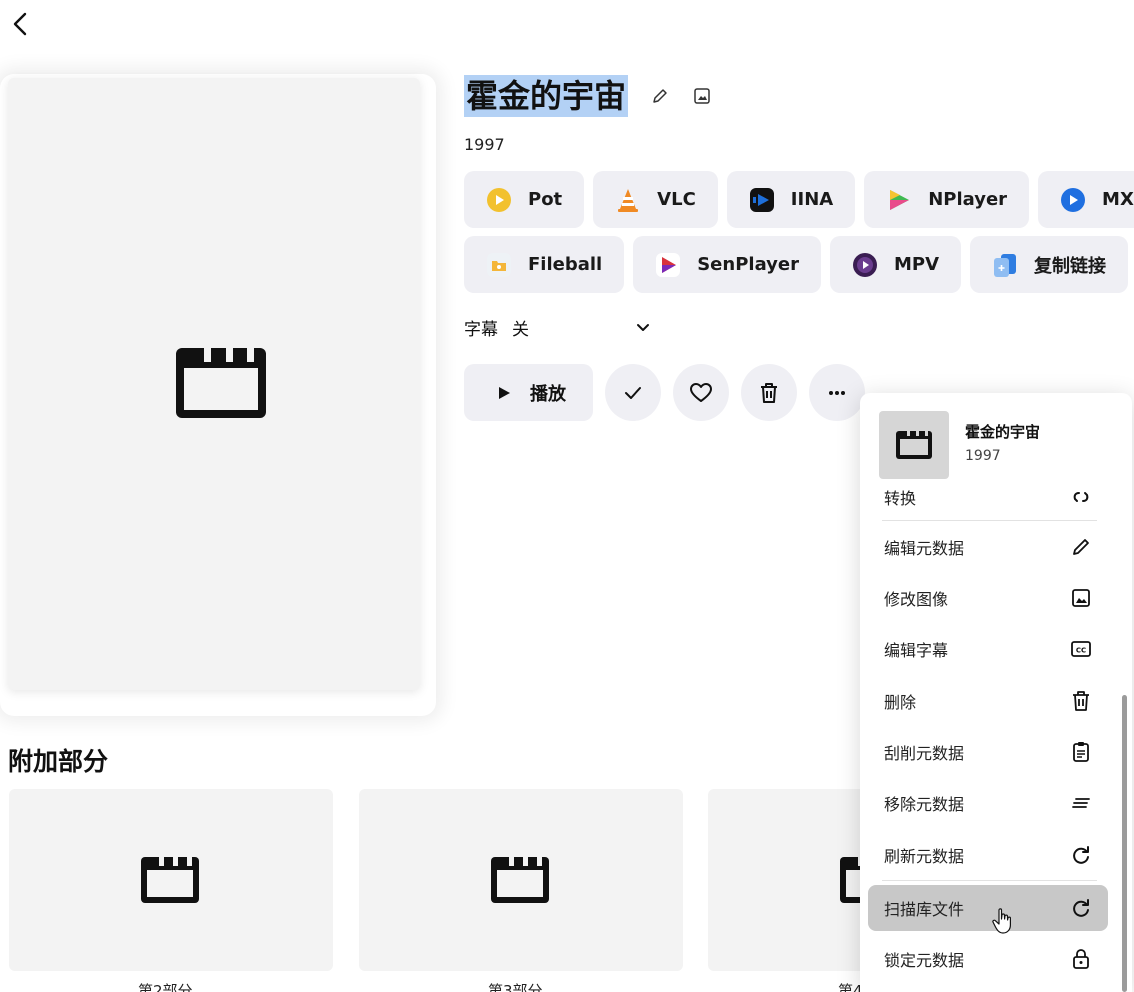 The image size is (1134, 992). What do you see at coordinates (628, 200) in the screenshot?
I see `vlc-cone-icon` at bounding box center [628, 200].